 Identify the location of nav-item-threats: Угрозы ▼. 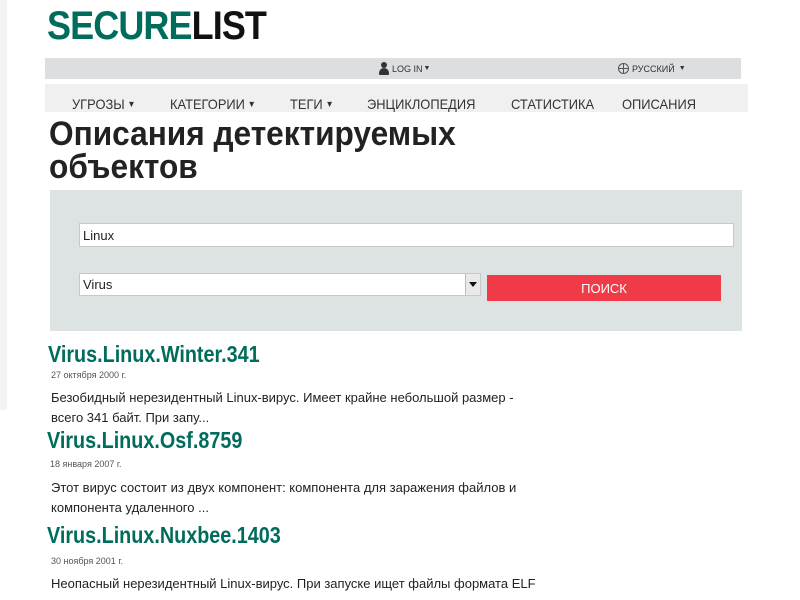
(104, 98).